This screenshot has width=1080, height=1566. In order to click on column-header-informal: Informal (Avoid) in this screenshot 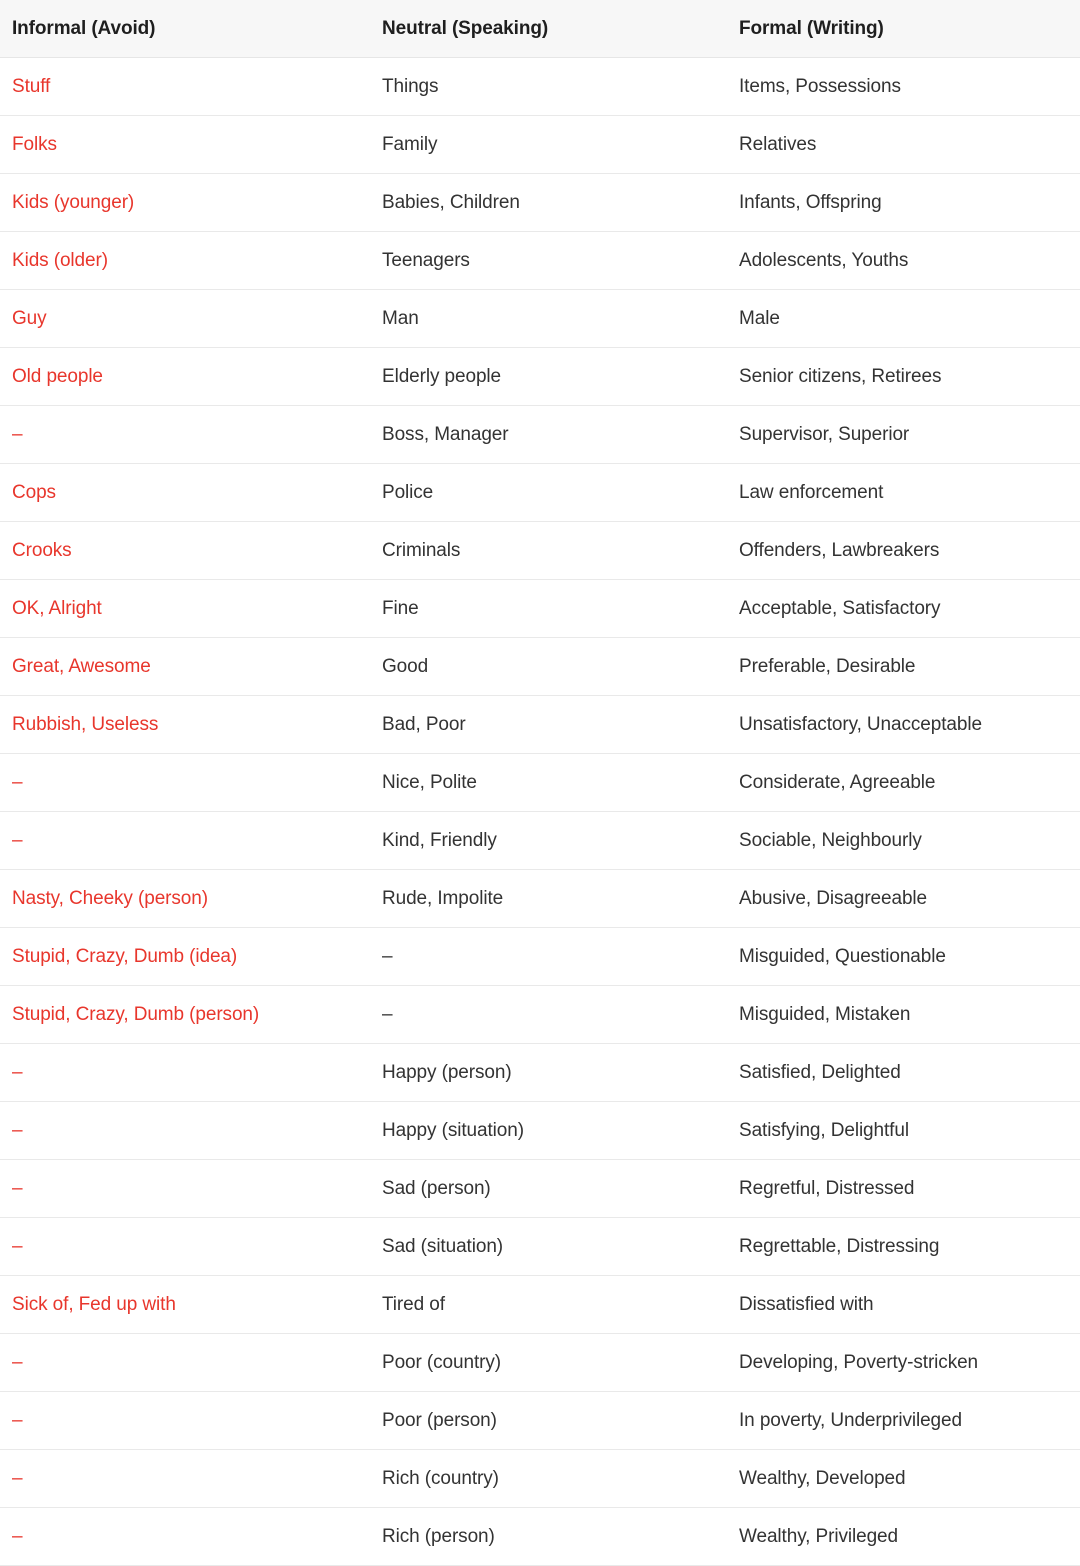, I will do `click(185, 29)`.